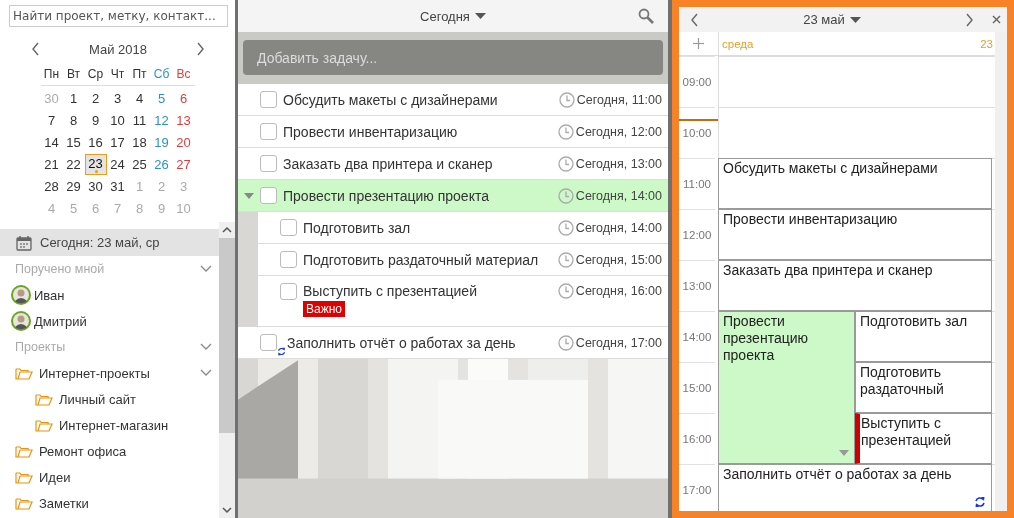 The image size is (1014, 518). I want to click on date-cell: 31, so click(117, 186).